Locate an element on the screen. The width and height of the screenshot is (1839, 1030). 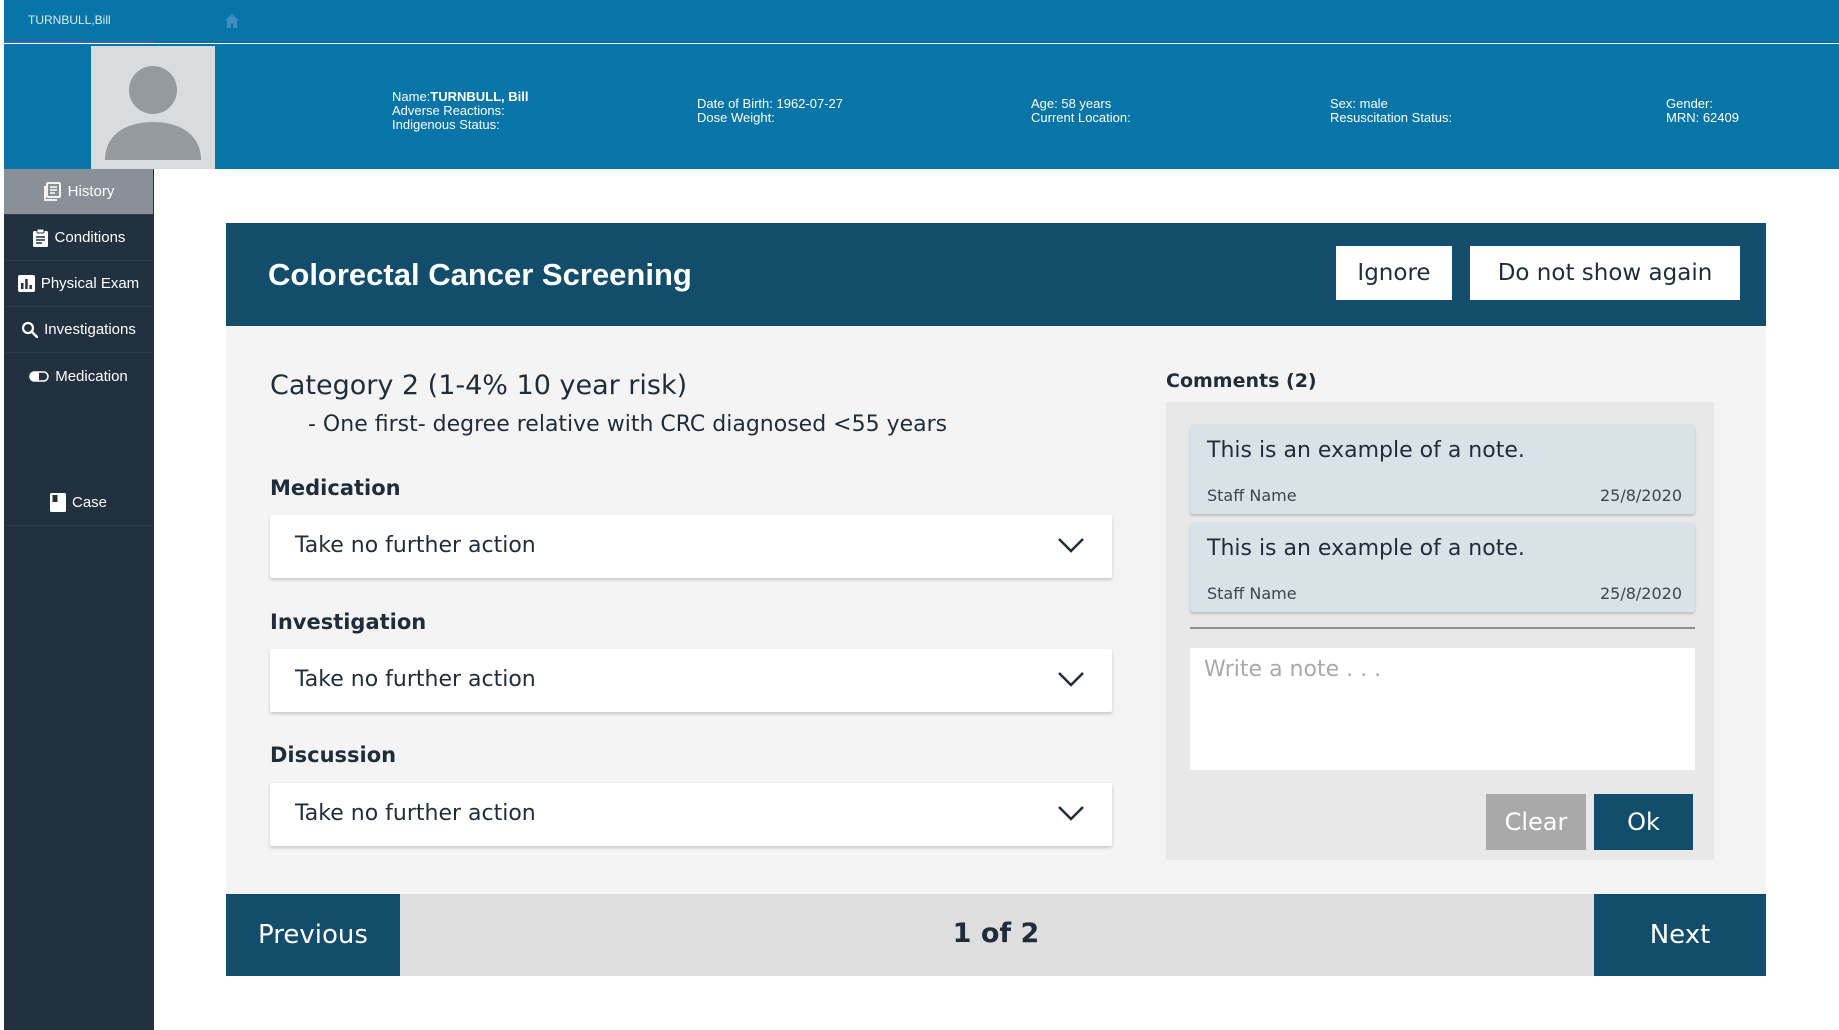
avatar is located at coordinates (153, 107).